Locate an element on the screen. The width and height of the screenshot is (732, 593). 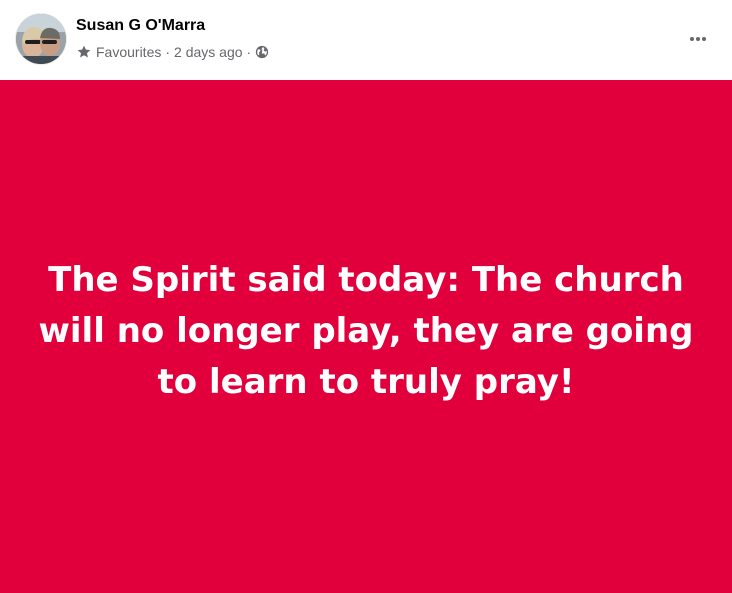
audience-label: Favourites is located at coordinates (128, 52).